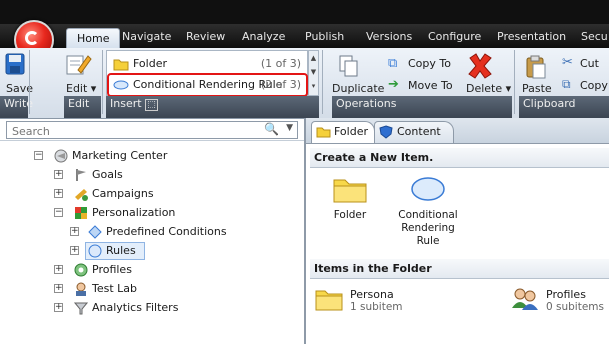  I want to click on profiles-name: Profiles, so click(566, 294).